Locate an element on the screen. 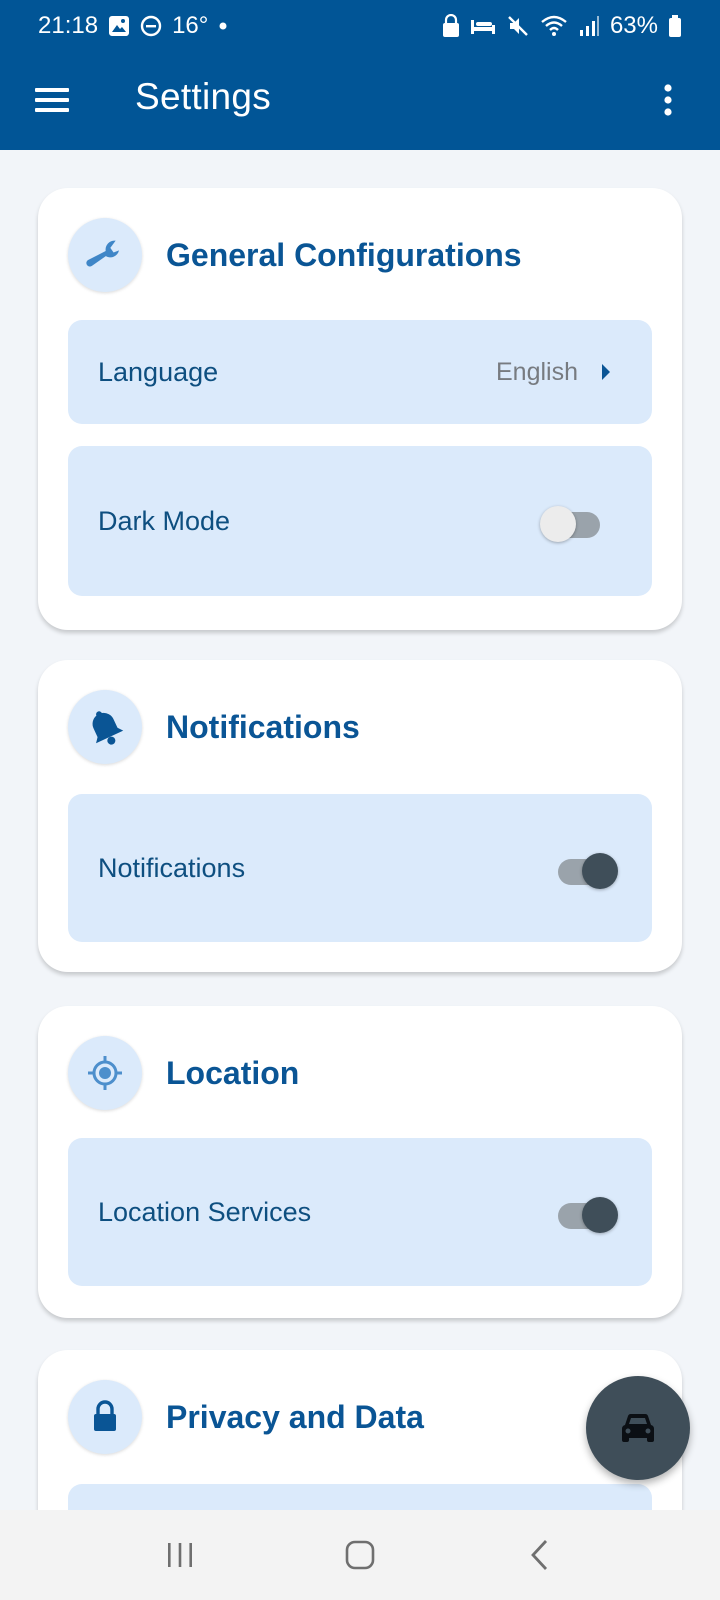 This screenshot has height=1600, width=720. image-icon is located at coordinates (119, 26).